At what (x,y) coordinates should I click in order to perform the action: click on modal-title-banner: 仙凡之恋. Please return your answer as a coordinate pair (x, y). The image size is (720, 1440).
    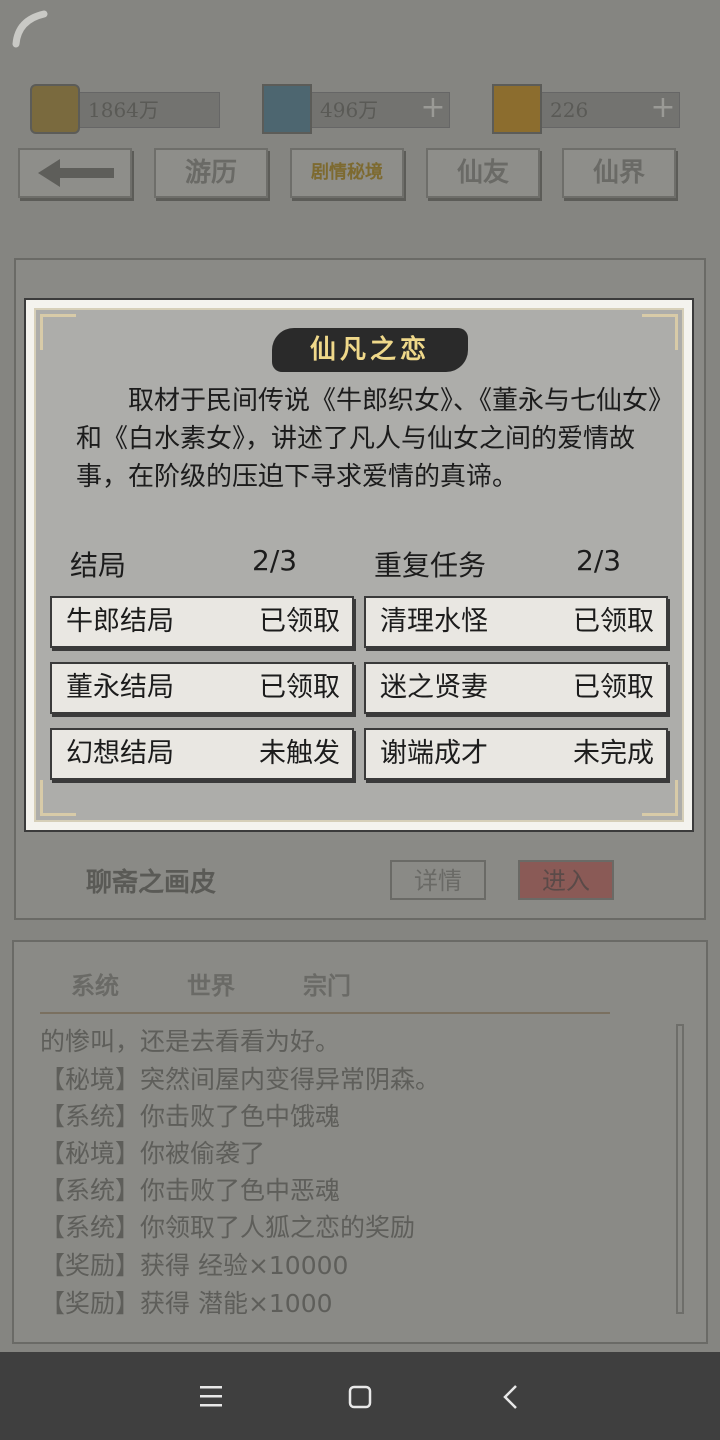
    Looking at the image, I should click on (370, 350).